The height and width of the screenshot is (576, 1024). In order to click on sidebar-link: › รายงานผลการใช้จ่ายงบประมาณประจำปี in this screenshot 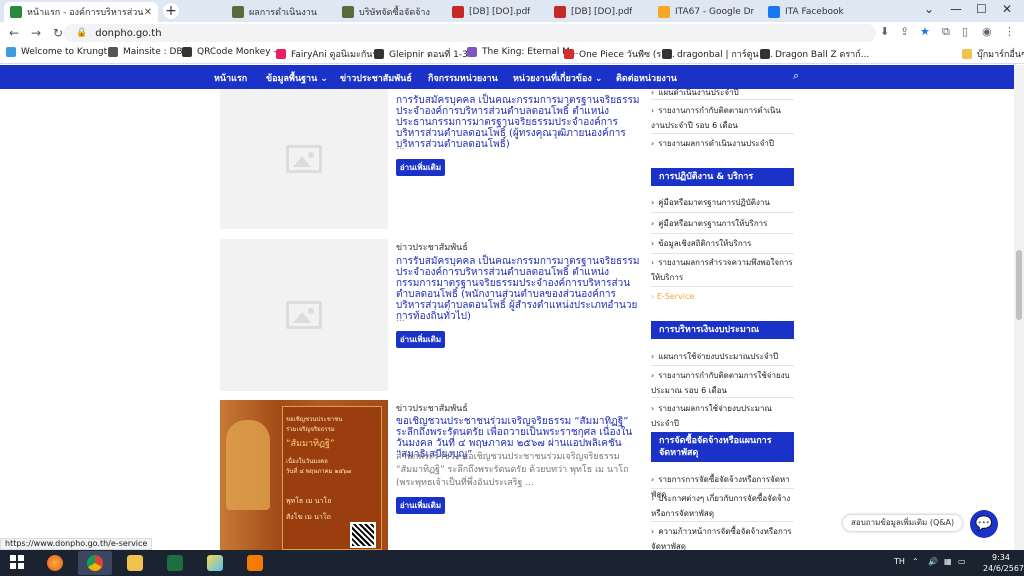, I will do `click(722, 416)`.